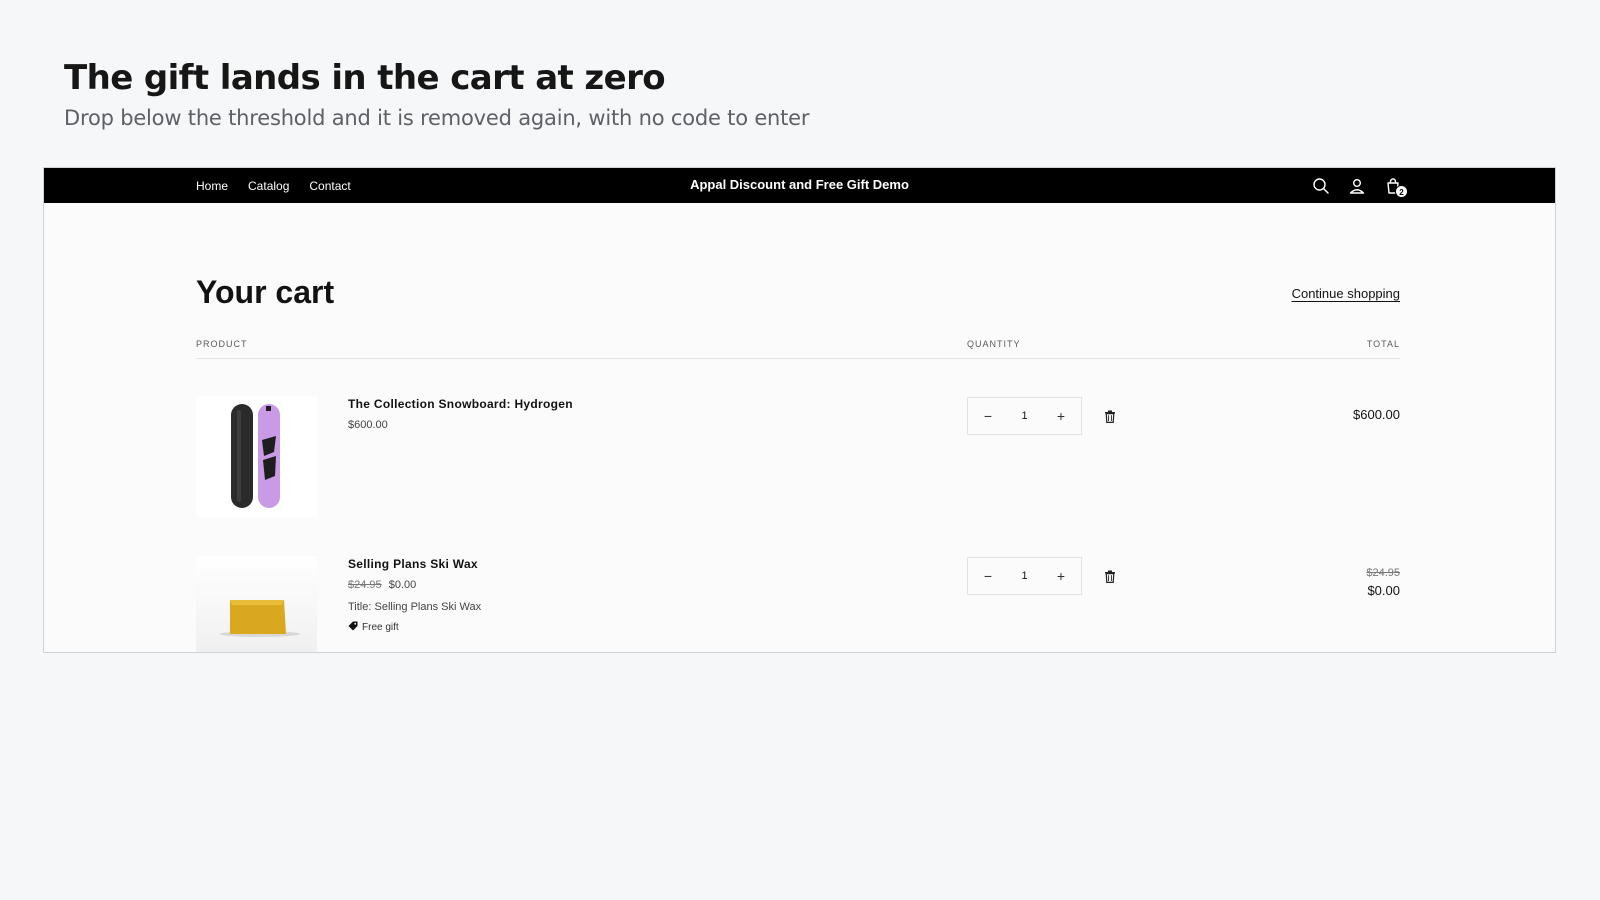 The width and height of the screenshot is (1600, 900). I want to click on cart-title: Your cart, so click(265, 292).